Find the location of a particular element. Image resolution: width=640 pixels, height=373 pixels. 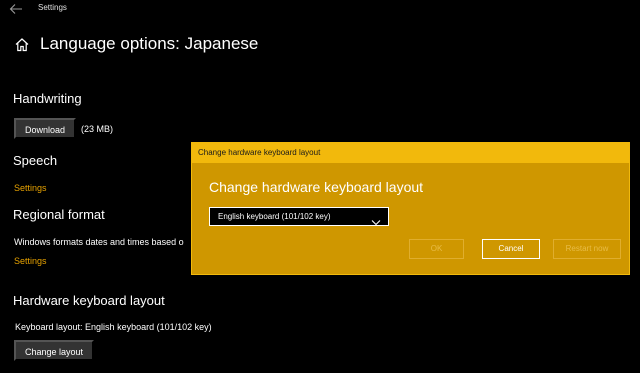

keyboard-layout-dropdown: English keyboard (101/102 key) is located at coordinates (299, 216).